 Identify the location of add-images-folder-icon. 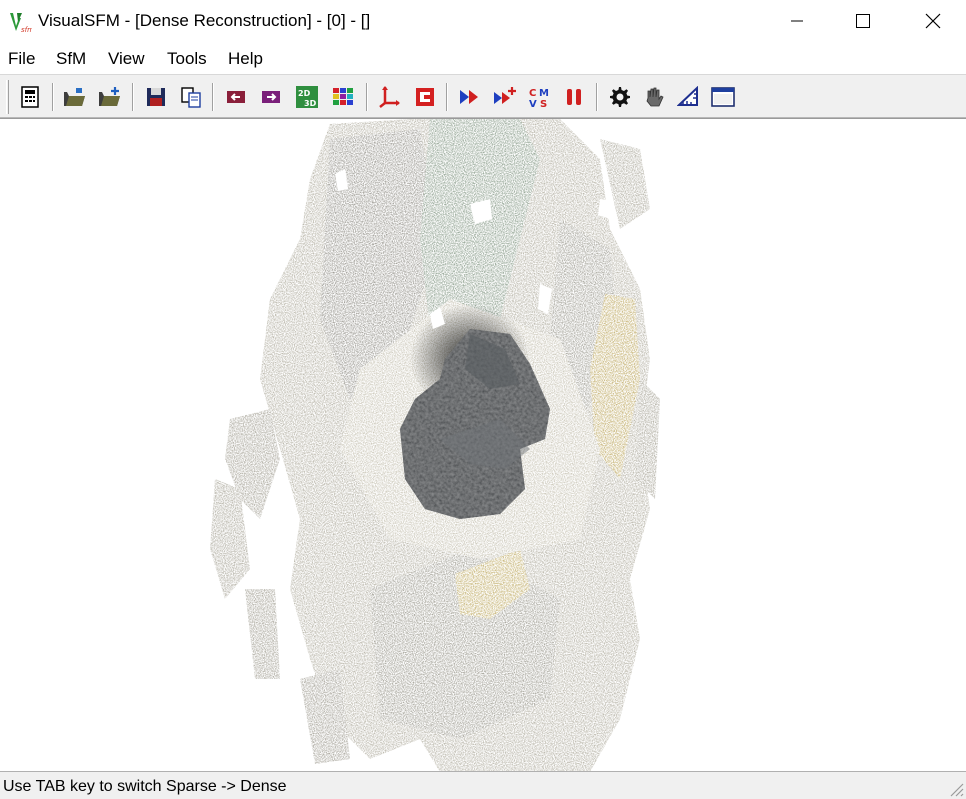
(109, 96).